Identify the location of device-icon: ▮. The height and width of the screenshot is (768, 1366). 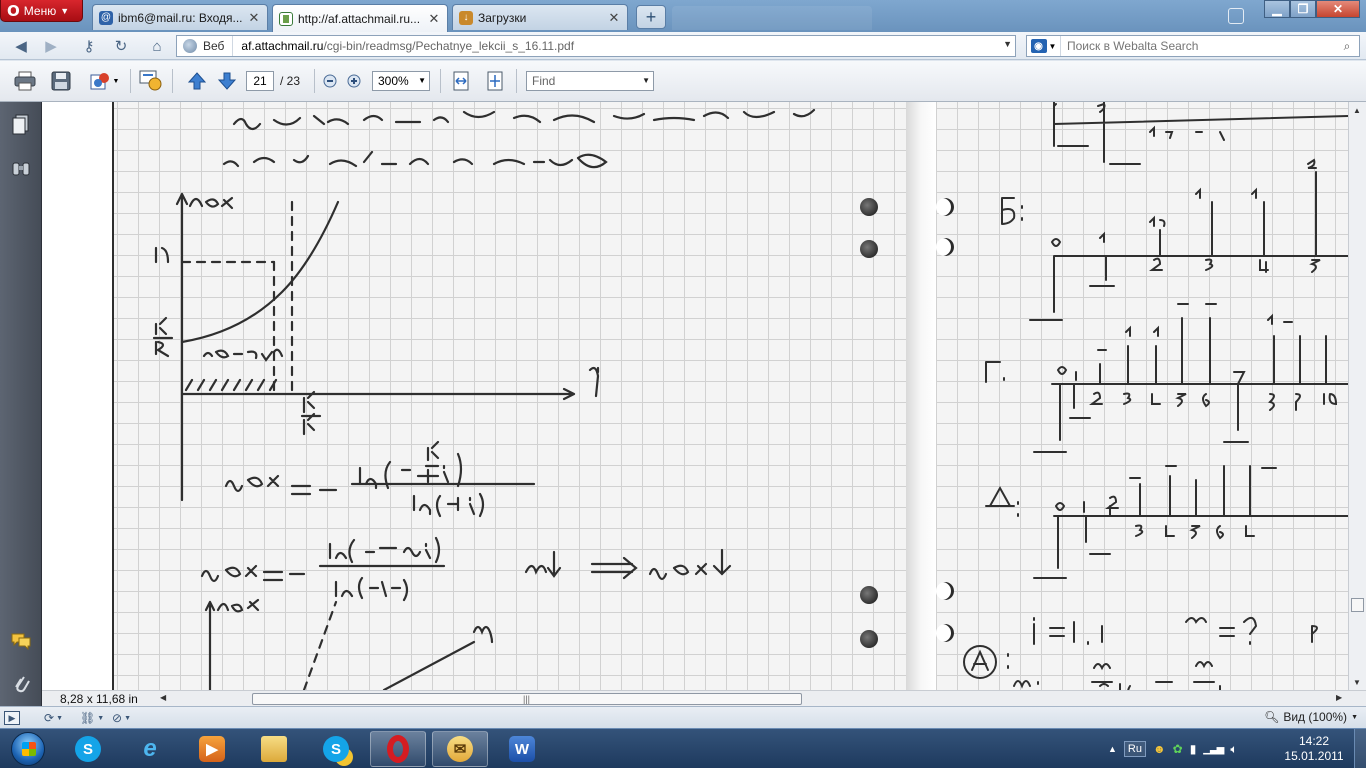
(1193, 749).